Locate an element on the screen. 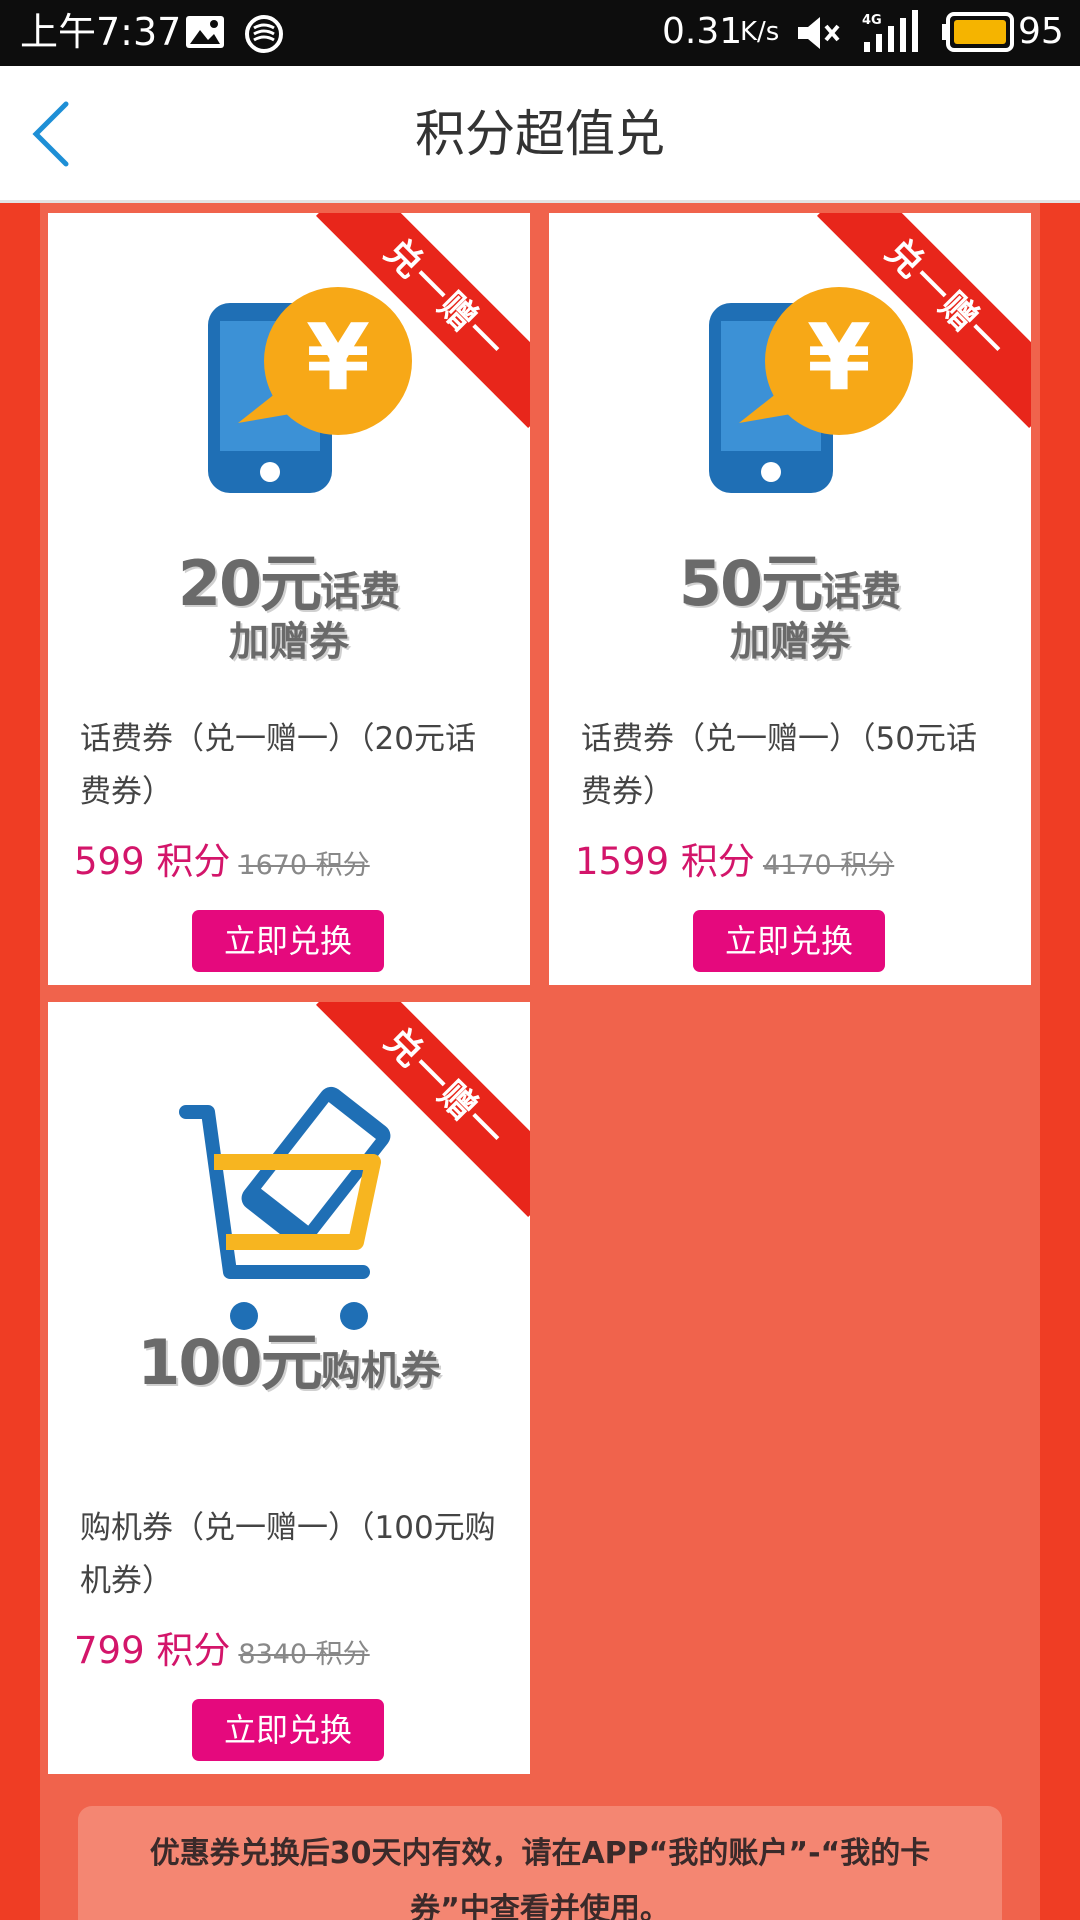 The width and height of the screenshot is (1080, 1920). china-mobile-icon is located at coordinates (264, 34).